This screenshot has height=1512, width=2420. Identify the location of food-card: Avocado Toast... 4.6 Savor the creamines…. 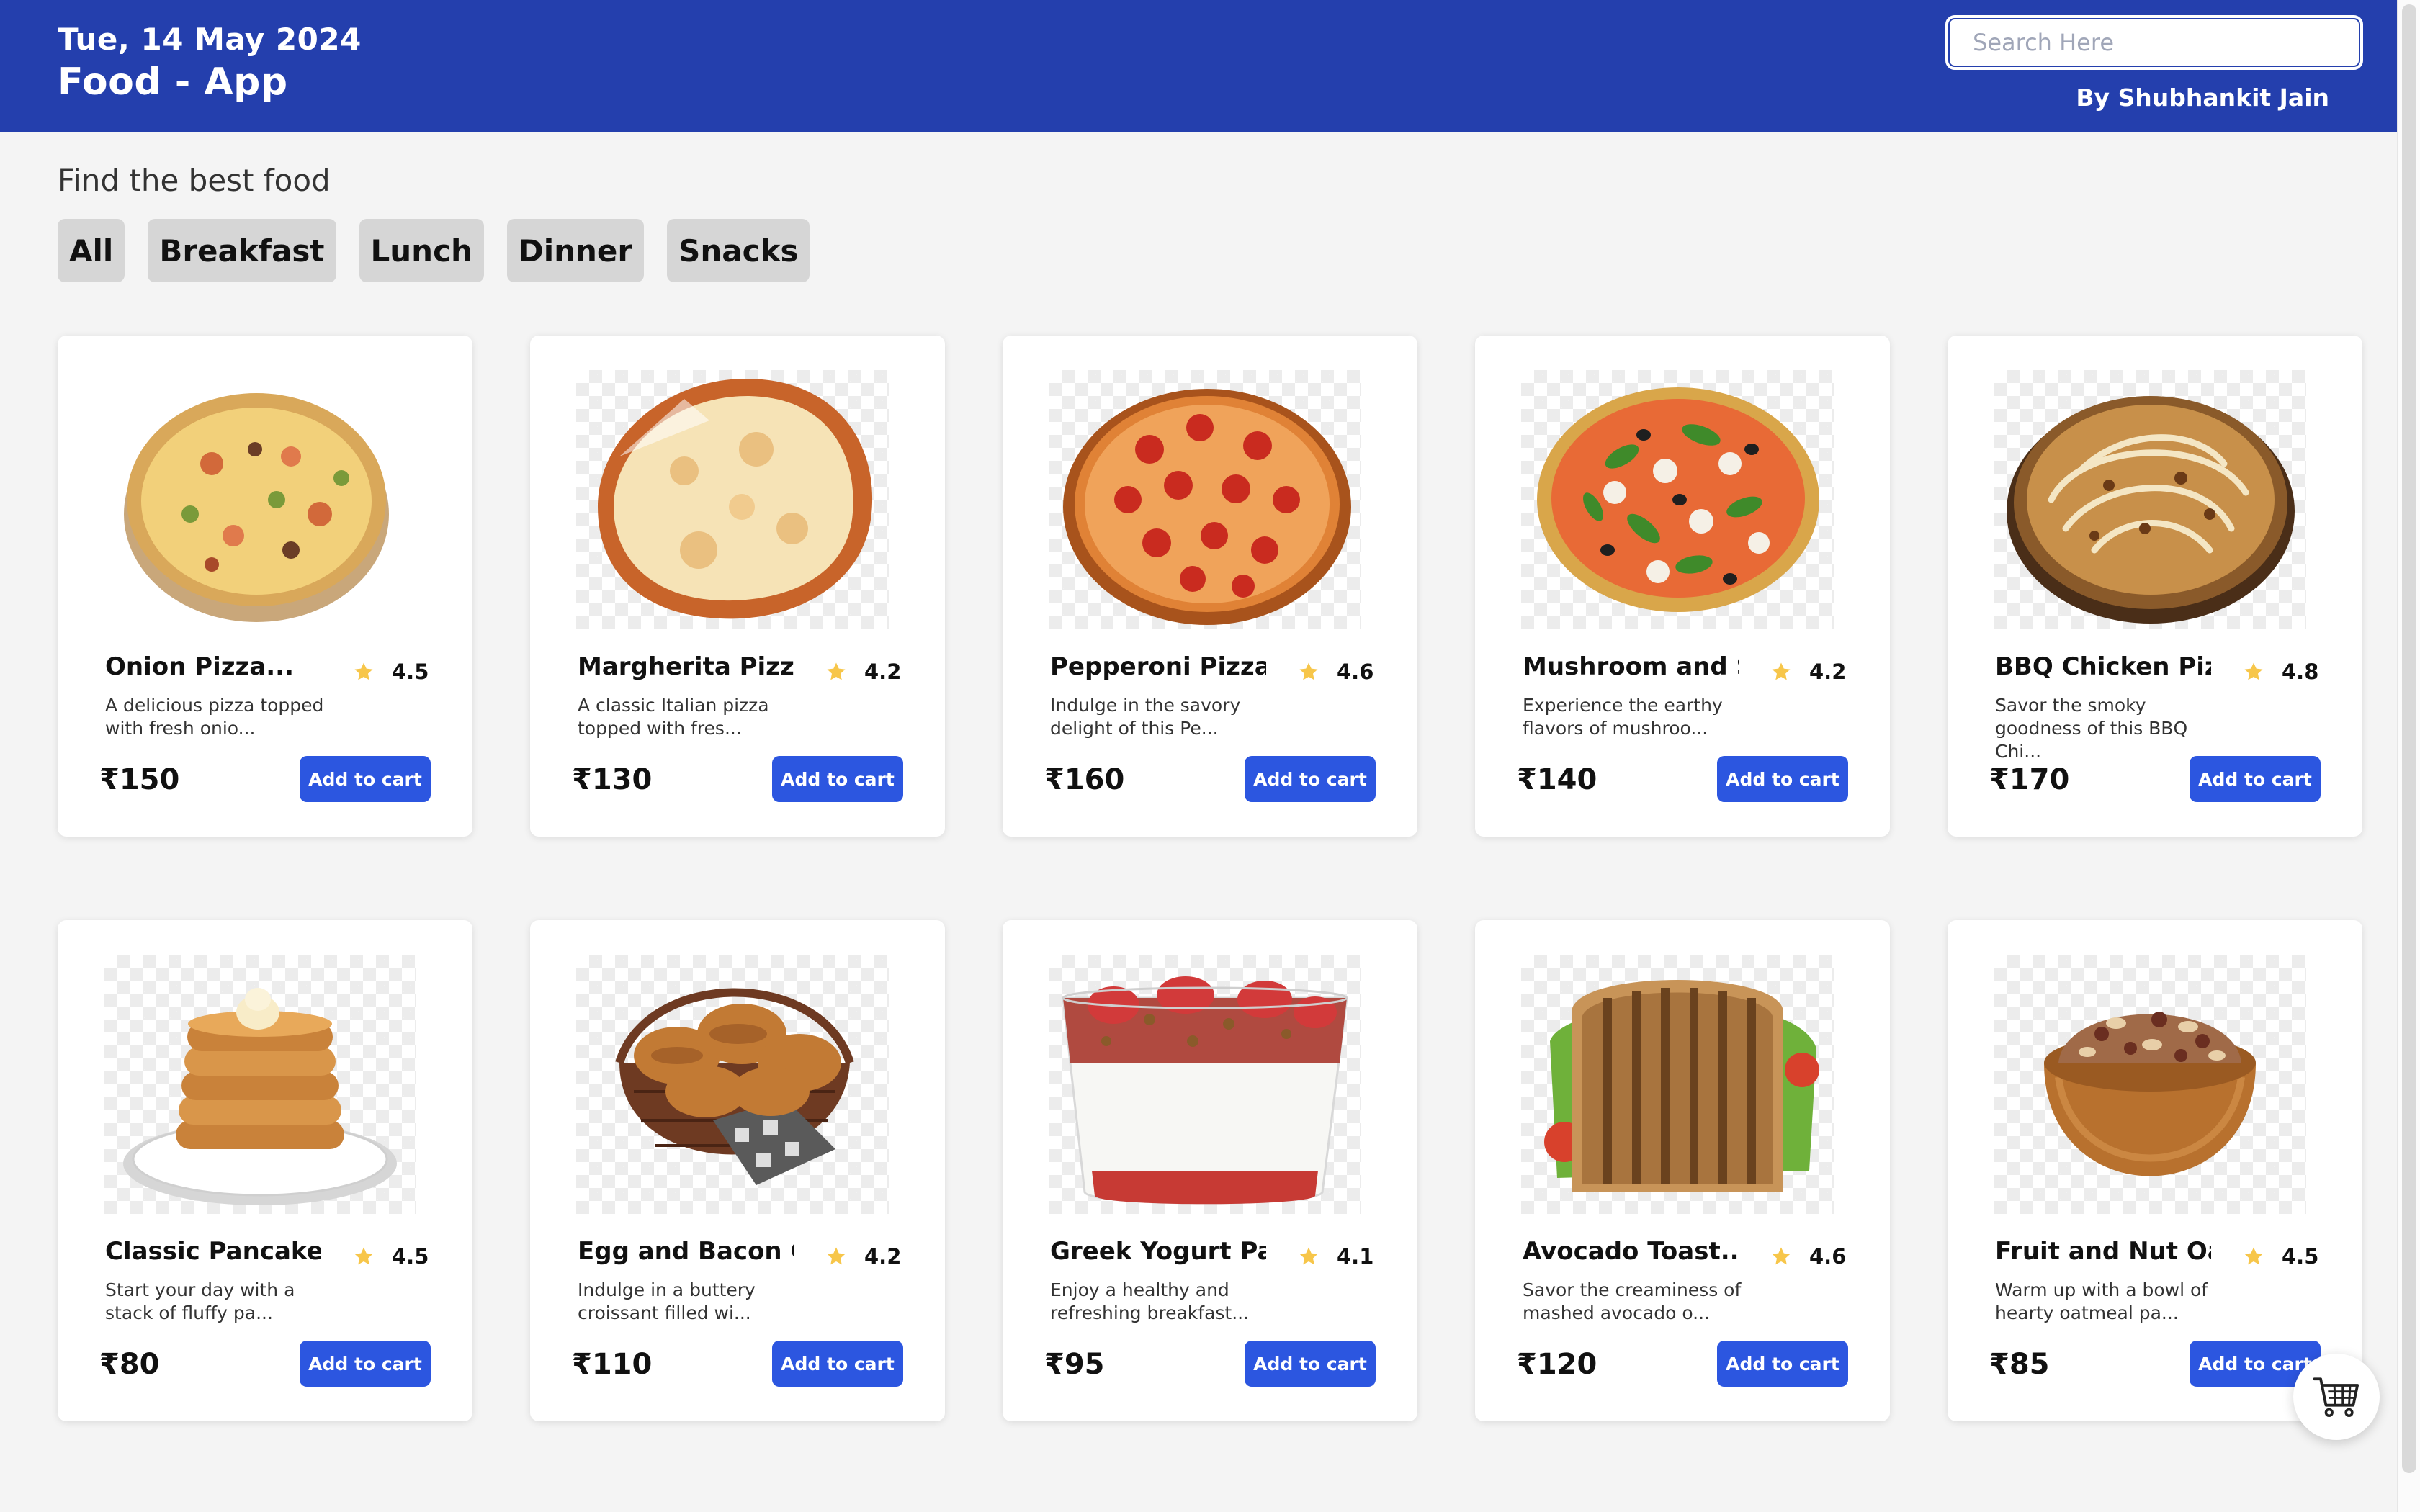
(1683, 1170).